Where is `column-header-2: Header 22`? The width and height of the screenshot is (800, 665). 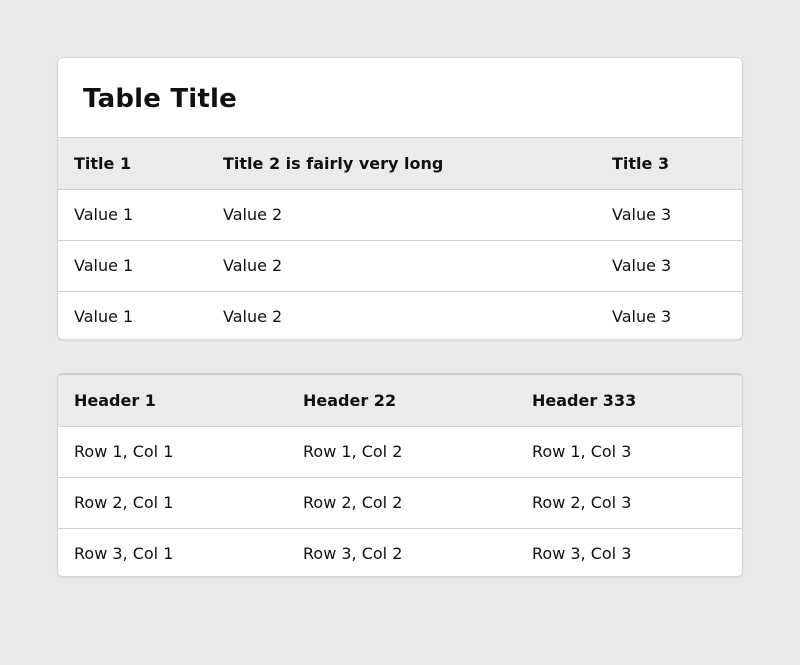 column-header-2: Header 22 is located at coordinates (350, 400).